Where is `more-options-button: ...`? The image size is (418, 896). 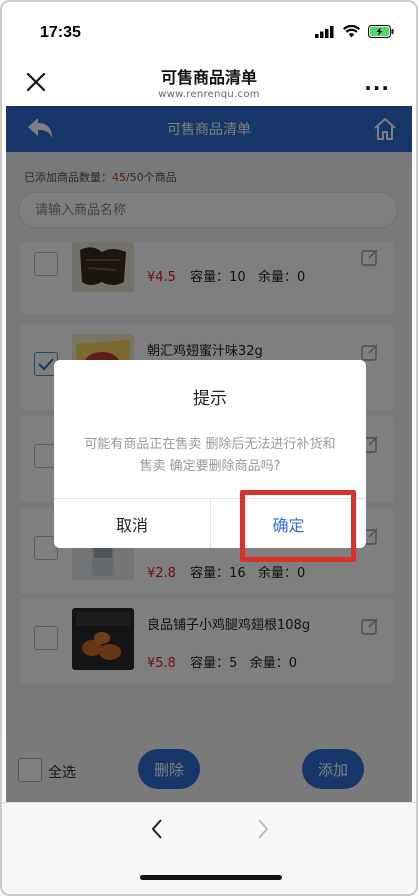 more-options-button: ... is located at coordinates (377, 83).